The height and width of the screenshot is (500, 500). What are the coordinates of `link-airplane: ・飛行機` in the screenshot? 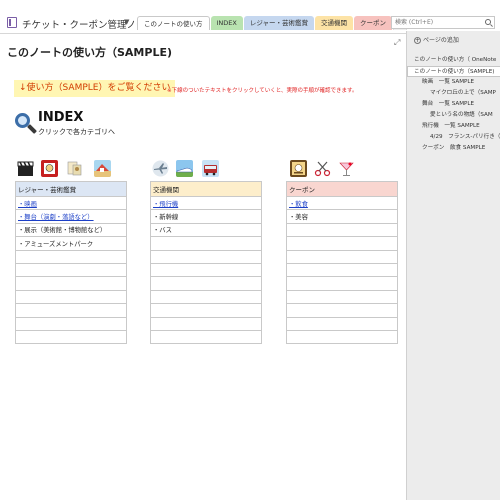 It's located at (165, 204).